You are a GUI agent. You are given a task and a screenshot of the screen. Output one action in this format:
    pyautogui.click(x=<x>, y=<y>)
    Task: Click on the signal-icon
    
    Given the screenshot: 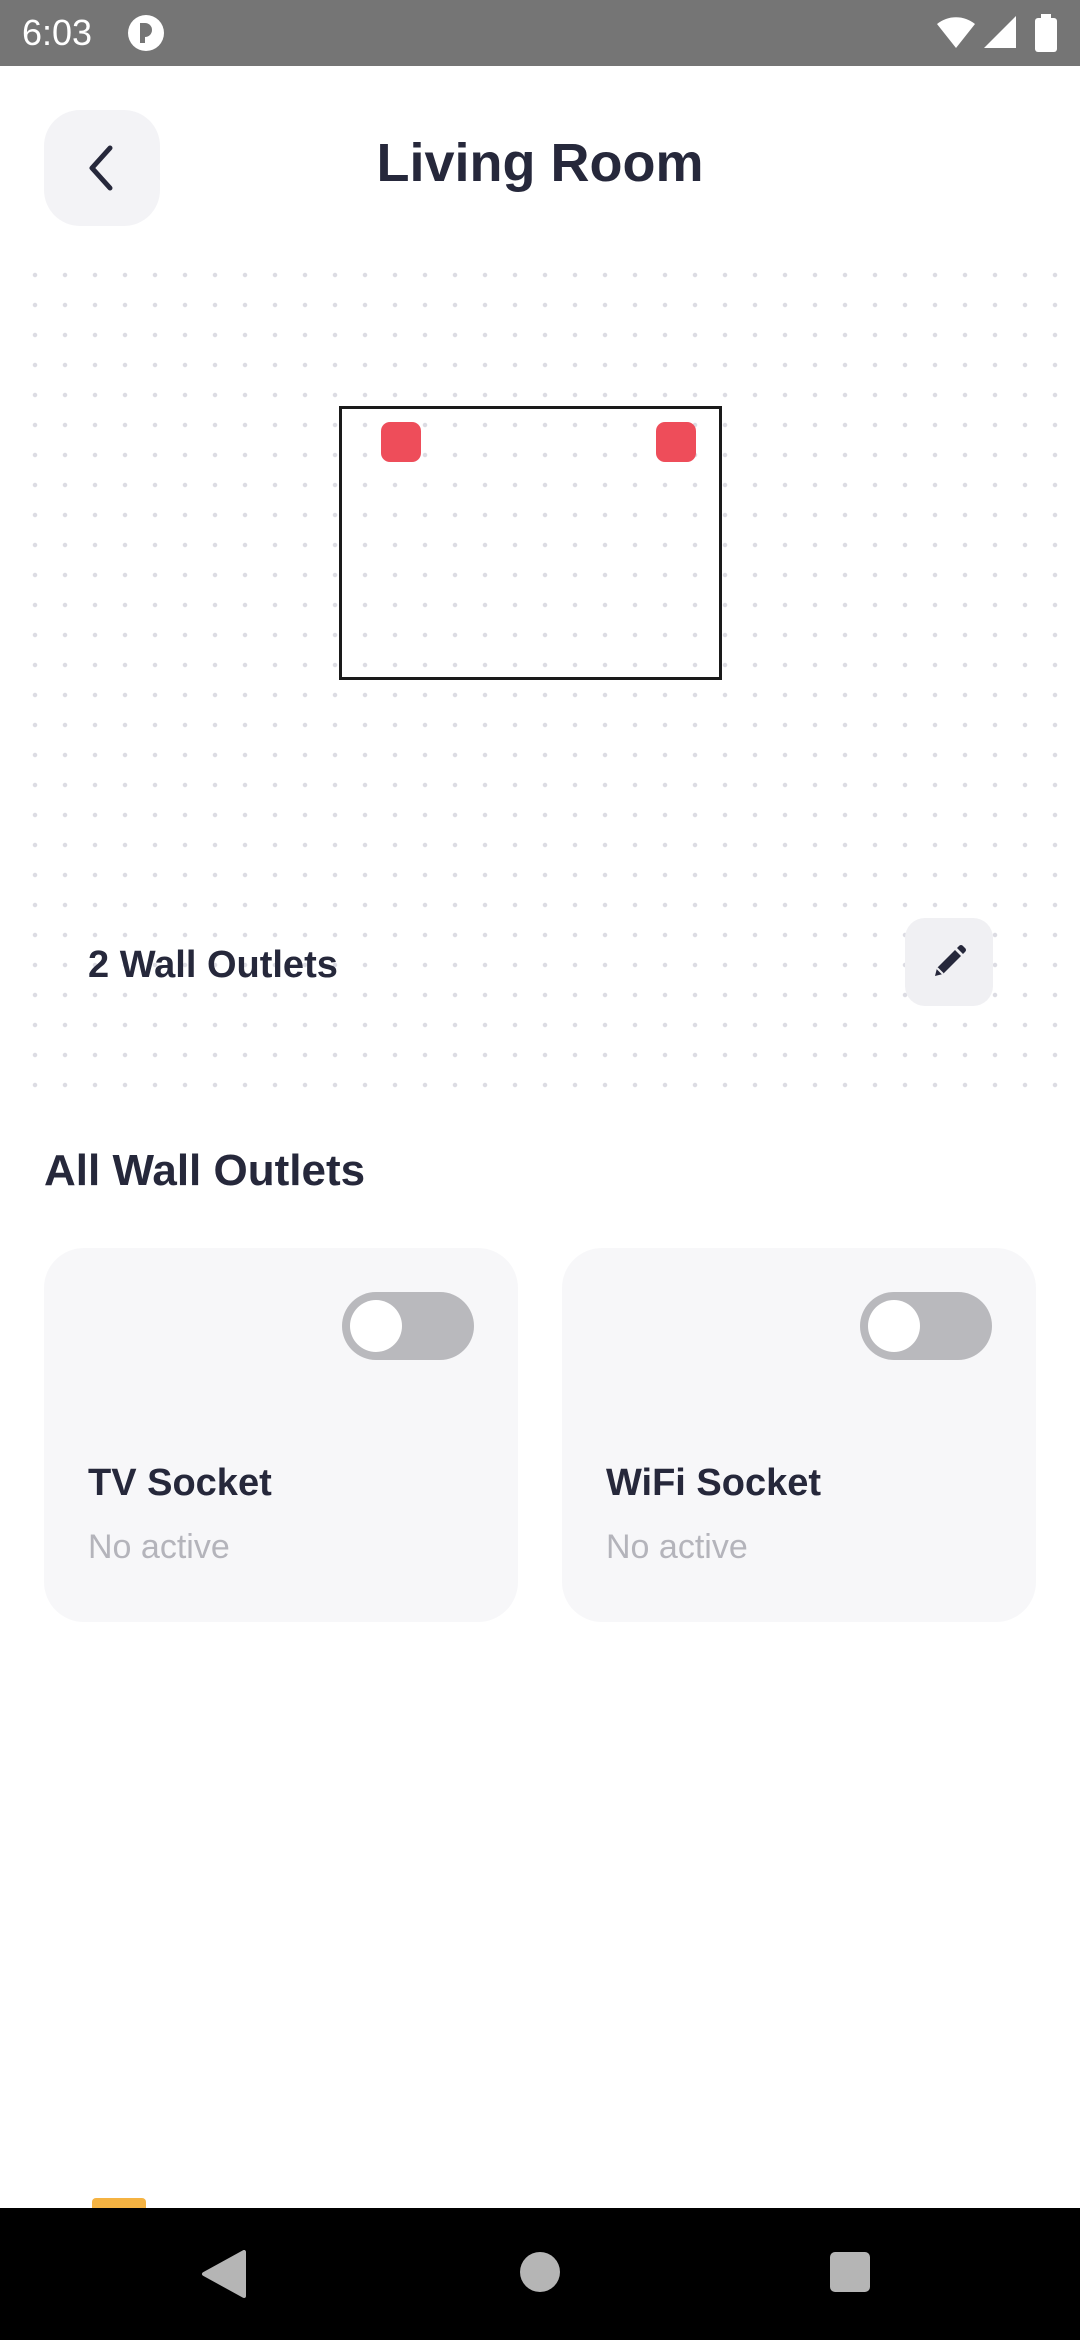 What is the action you would take?
    pyautogui.click(x=1000, y=34)
    